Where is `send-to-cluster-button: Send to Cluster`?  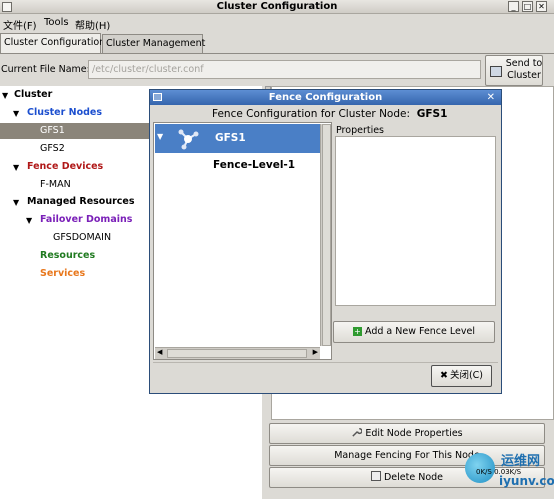
send-to-cluster-button: Send to Cluster is located at coordinates (514, 70).